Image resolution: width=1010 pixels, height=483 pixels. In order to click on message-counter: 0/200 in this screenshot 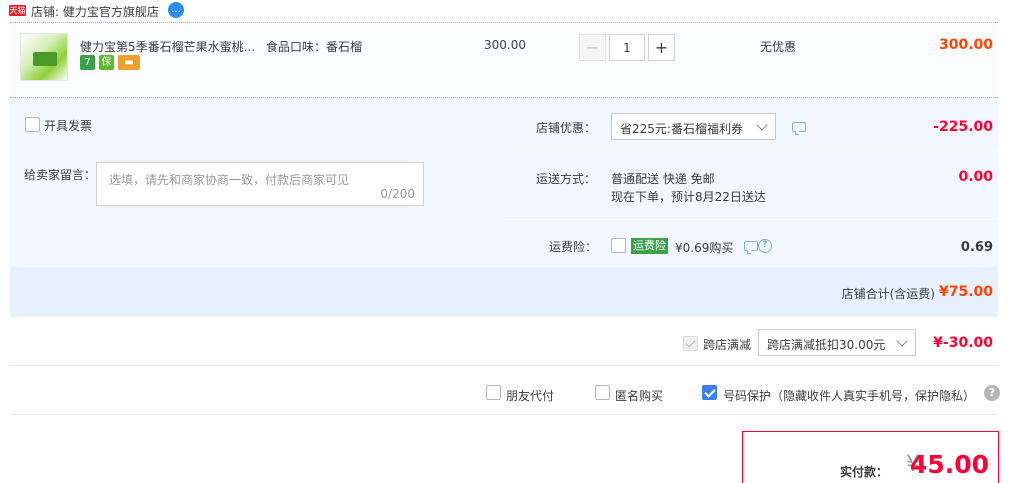, I will do `click(397, 194)`.